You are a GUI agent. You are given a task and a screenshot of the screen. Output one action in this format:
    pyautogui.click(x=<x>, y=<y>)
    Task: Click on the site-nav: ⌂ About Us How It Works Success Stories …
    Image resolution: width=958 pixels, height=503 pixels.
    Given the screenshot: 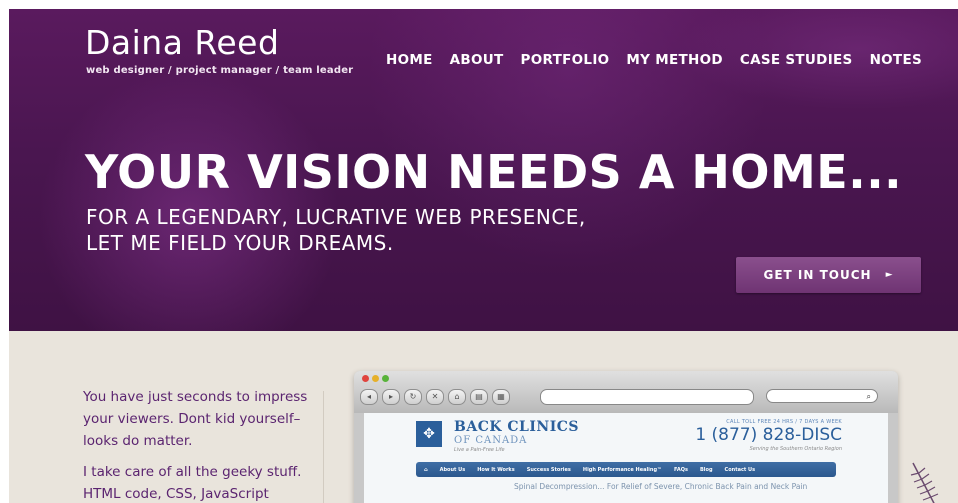 What is the action you would take?
    pyautogui.click(x=626, y=469)
    